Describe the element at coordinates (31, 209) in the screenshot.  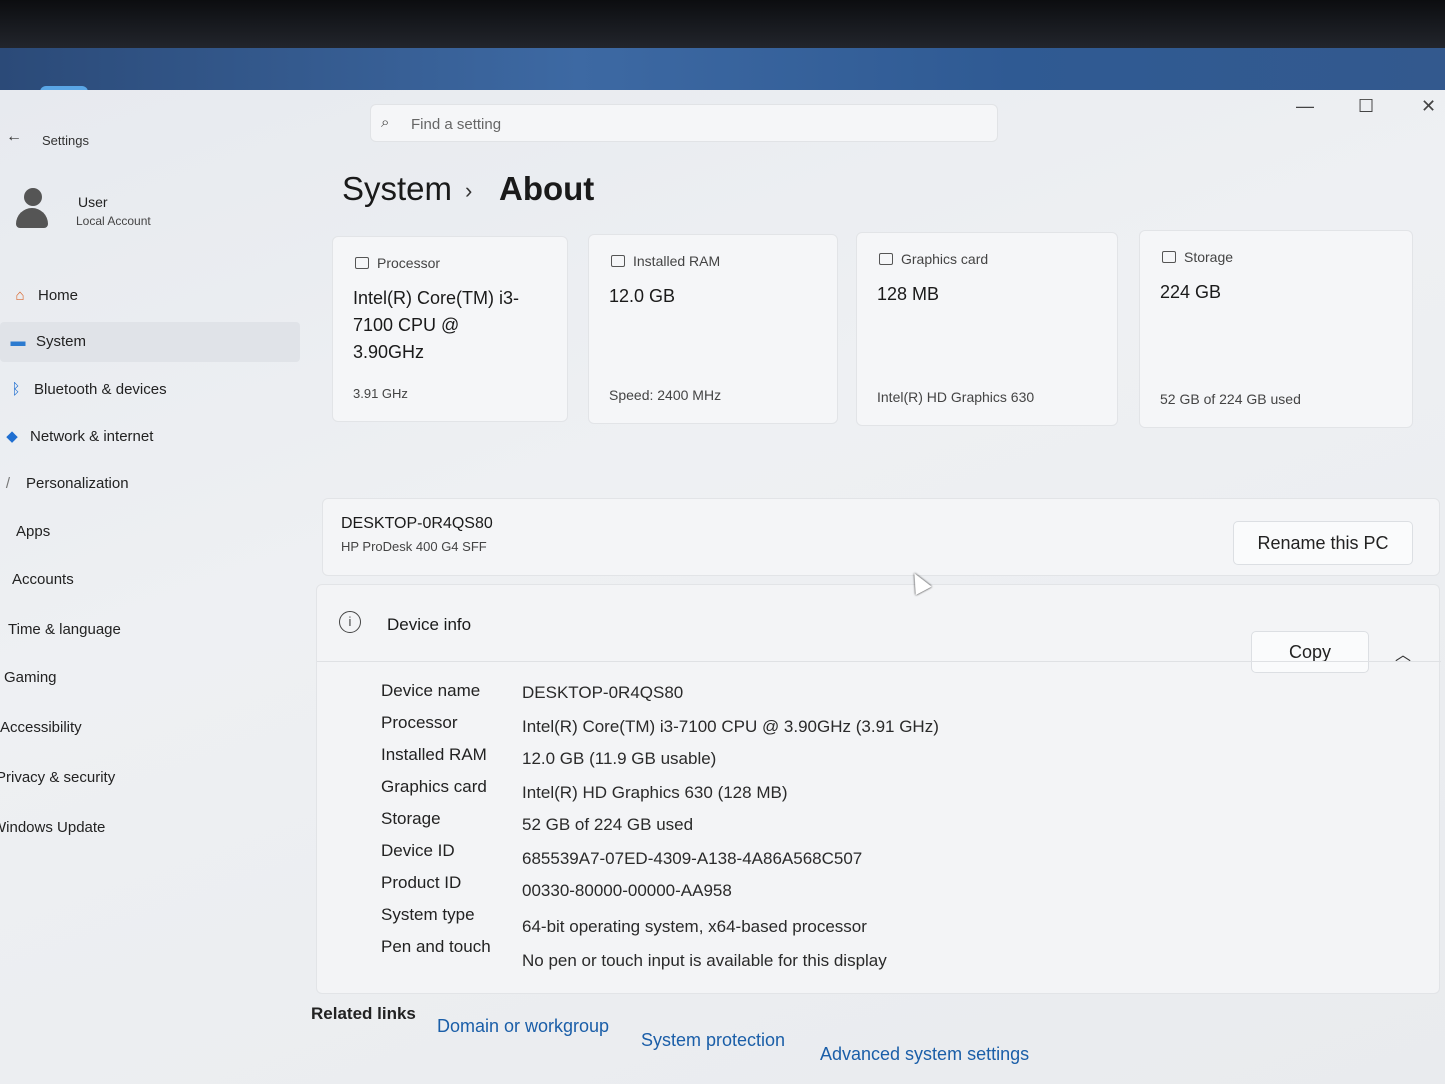
I see `avatar` at that location.